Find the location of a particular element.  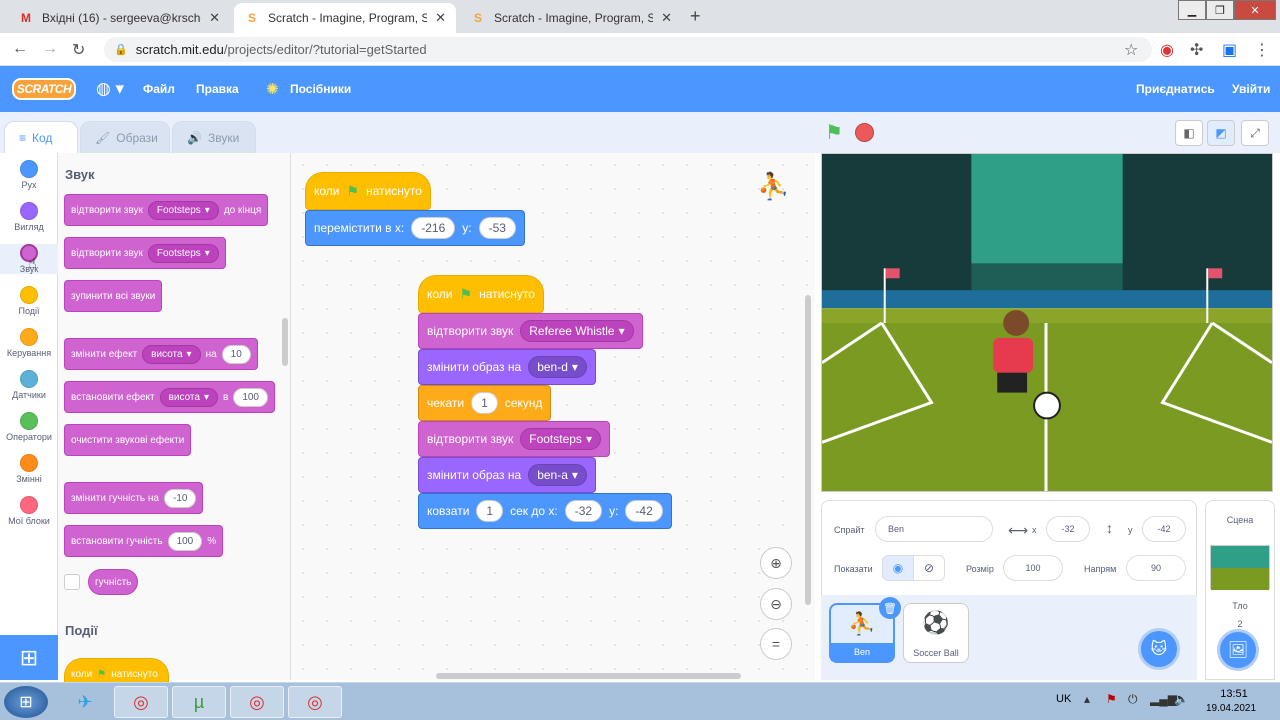

browser-tab-gmail: M Вхідні (16) - sergeeva@krschool ✕ is located at coordinates (119, 18).